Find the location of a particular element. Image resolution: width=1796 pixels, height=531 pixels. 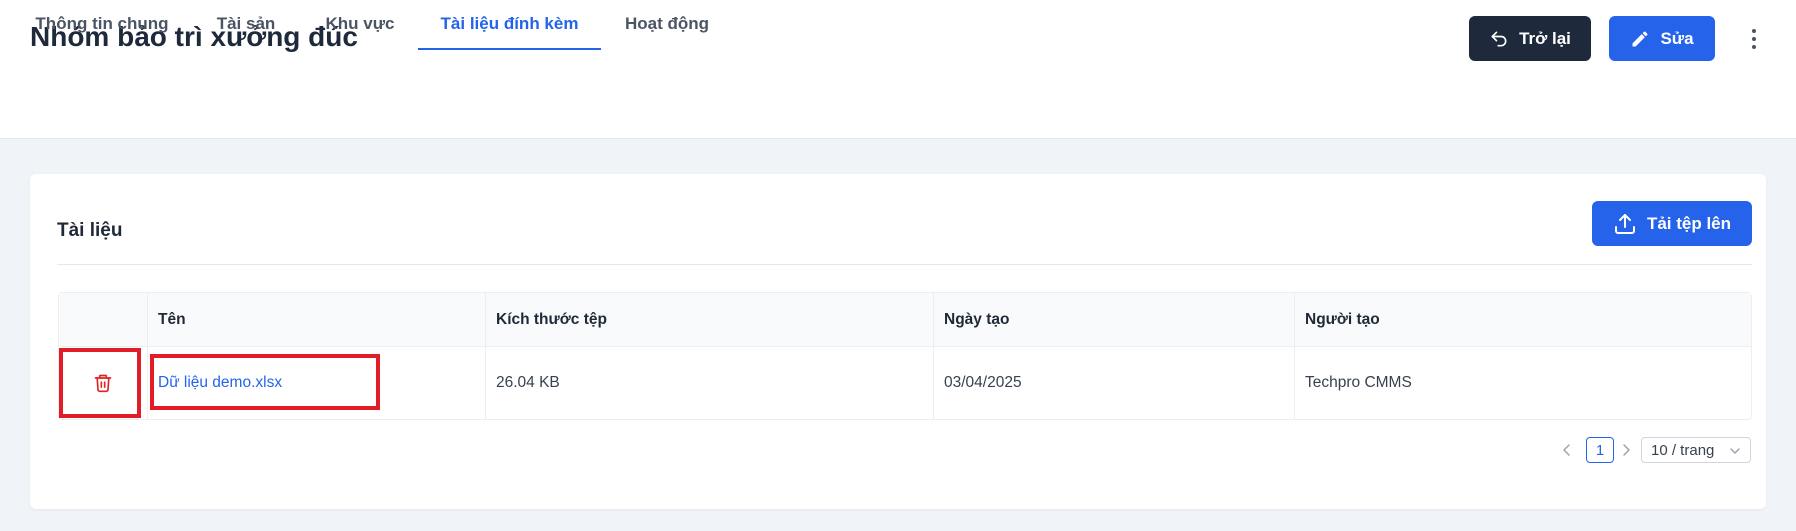

table-header: Tên Kích thước tệp Ngày tạo Người tạo is located at coordinates (905, 320).